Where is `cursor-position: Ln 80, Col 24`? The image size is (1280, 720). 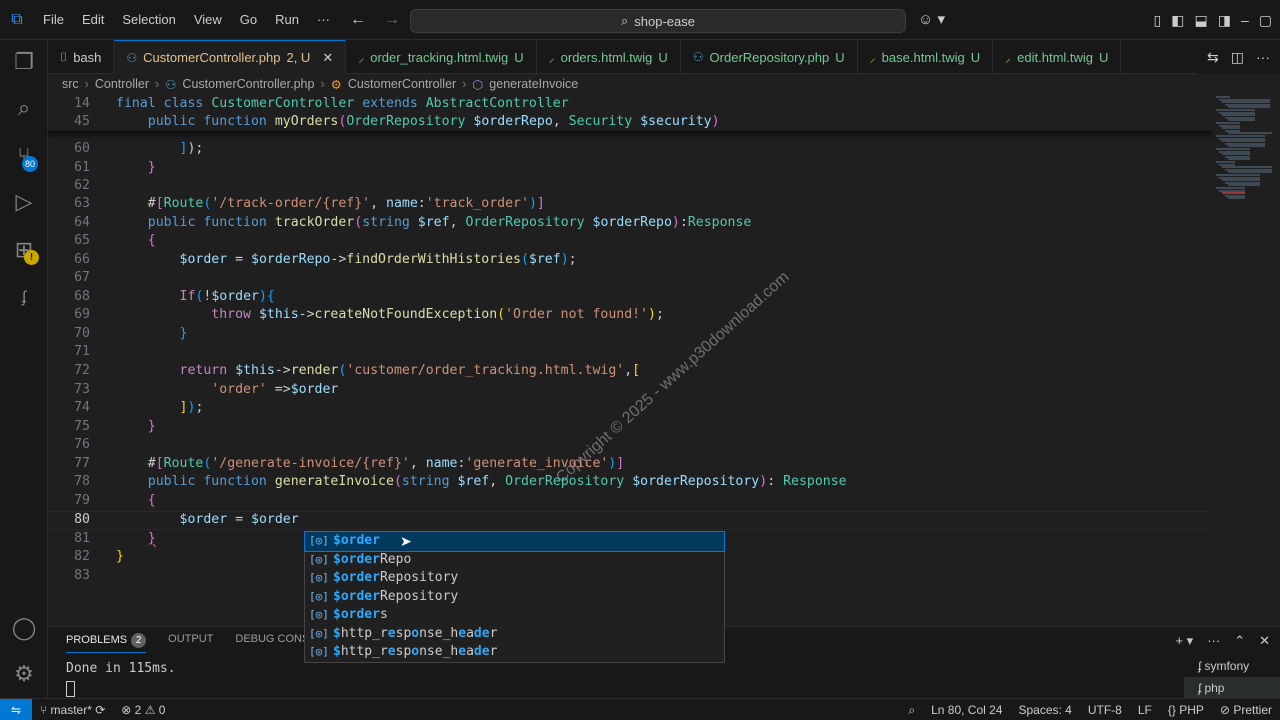 cursor-position: Ln 80, Col 24 is located at coordinates (966, 710).